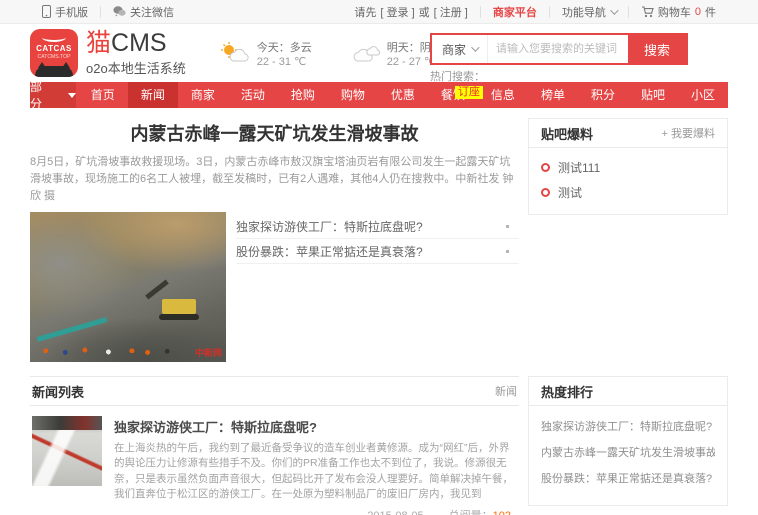 Image resolution: width=758 pixels, height=515 pixels. I want to click on nav-item-tieba: 贴吧, so click(653, 95).